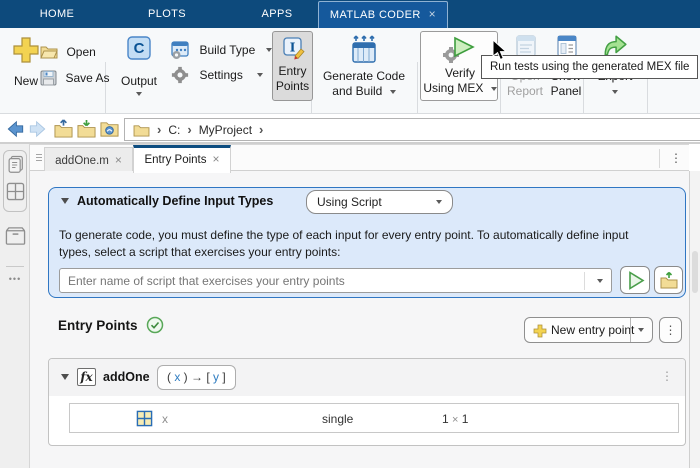 This screenshot has height=468, width=700. What do you see at coordinates (86, 377) in the screenshot?
I see `function-fx-icon: fx` at bounding box center [86, 377].